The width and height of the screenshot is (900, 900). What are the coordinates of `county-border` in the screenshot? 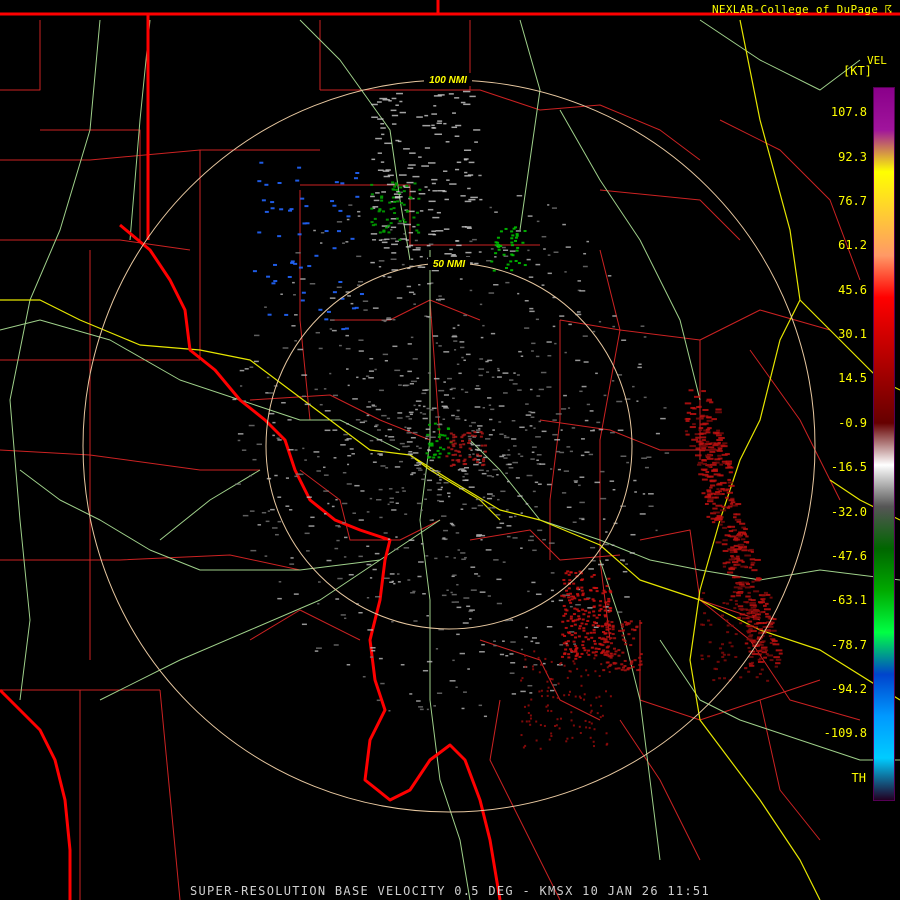 It's located at (610, 445).